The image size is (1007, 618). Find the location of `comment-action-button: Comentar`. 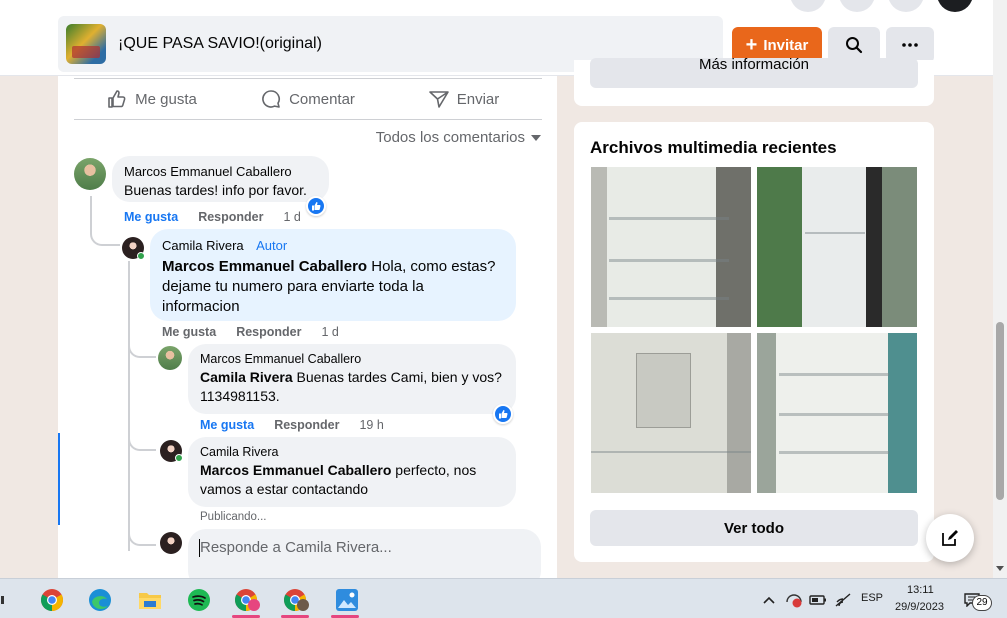

comment-action-button: Comentar is located at coordinates (308, 99).